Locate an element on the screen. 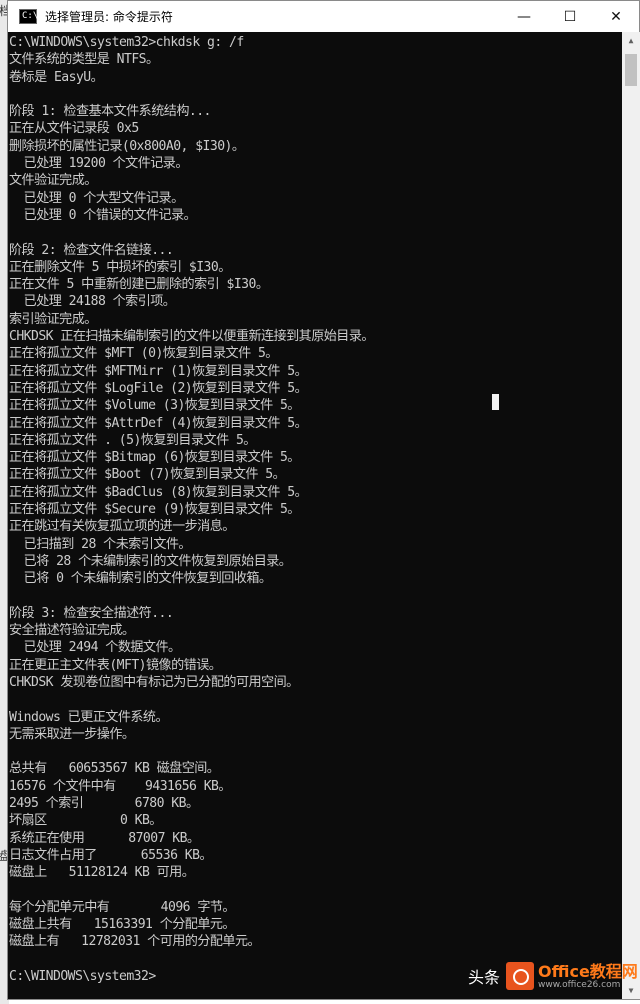 The image size is (640, 1004). console-line: 系统正在使用 87007 KB。 is located at coordinates (104, 838).